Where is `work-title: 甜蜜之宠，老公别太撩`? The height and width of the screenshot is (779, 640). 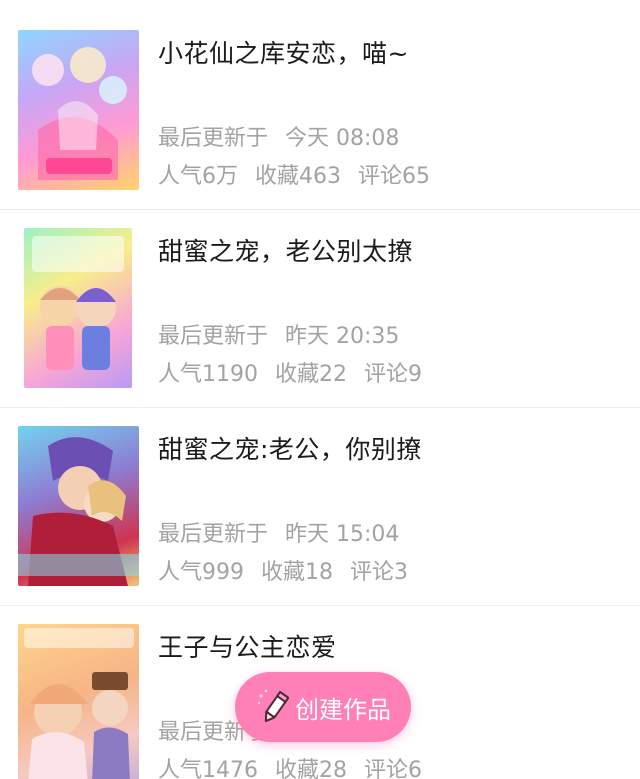 work-title: 甜蜜之宠，老公别太撩 is located at coordinates (285, 250).